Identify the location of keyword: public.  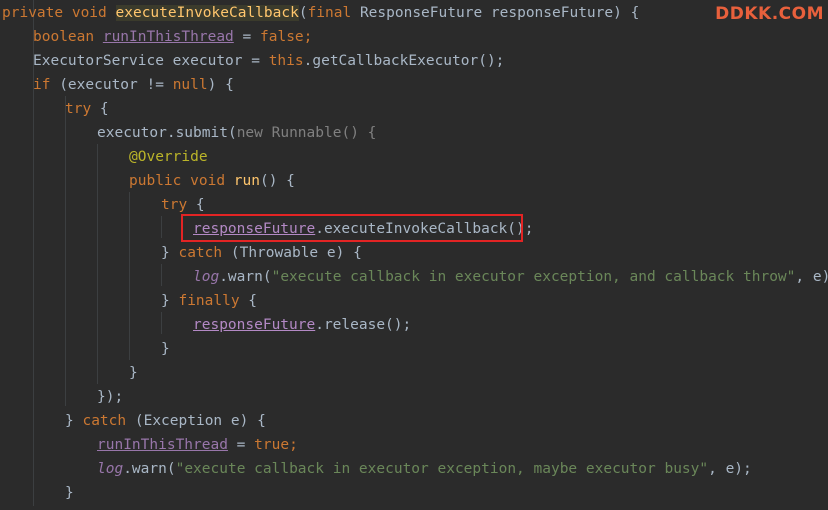
(155, 181).